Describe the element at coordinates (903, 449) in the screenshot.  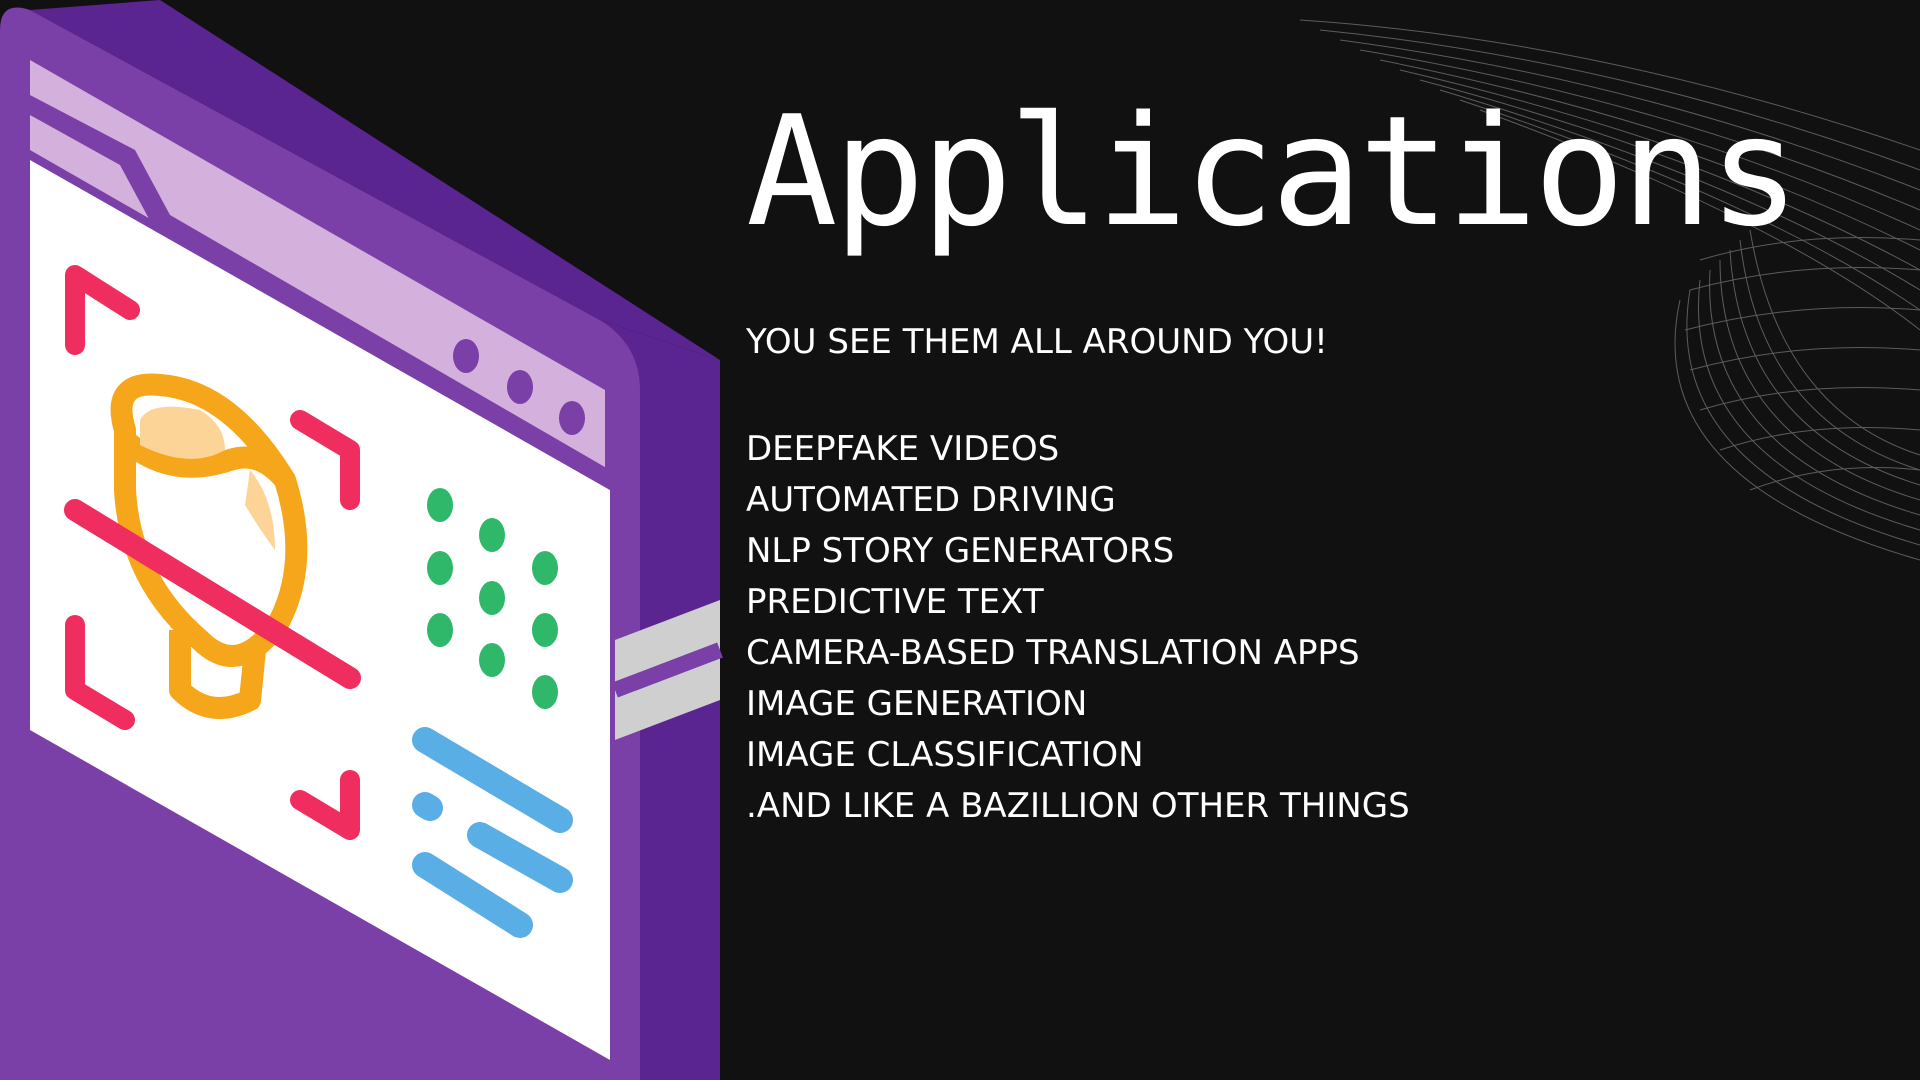
I see `list-item: DEEPFAKE VIDEOS` at that location.